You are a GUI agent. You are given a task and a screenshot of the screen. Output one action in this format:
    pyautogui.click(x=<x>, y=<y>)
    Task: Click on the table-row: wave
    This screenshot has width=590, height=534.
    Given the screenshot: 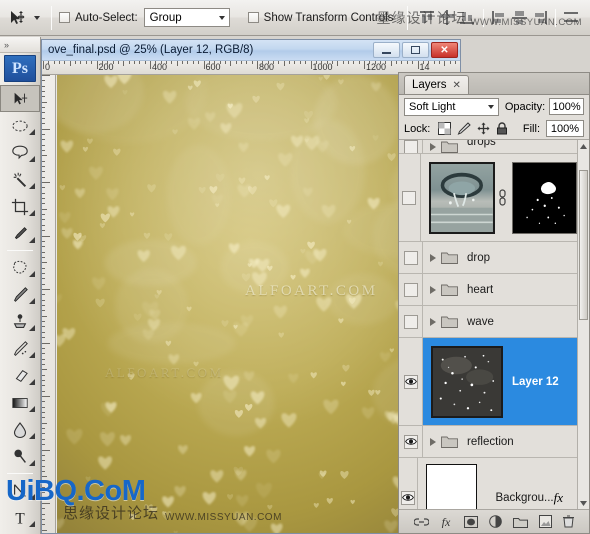 What is the action you would take?
    pyautogui.click(x=488, y=322)
    